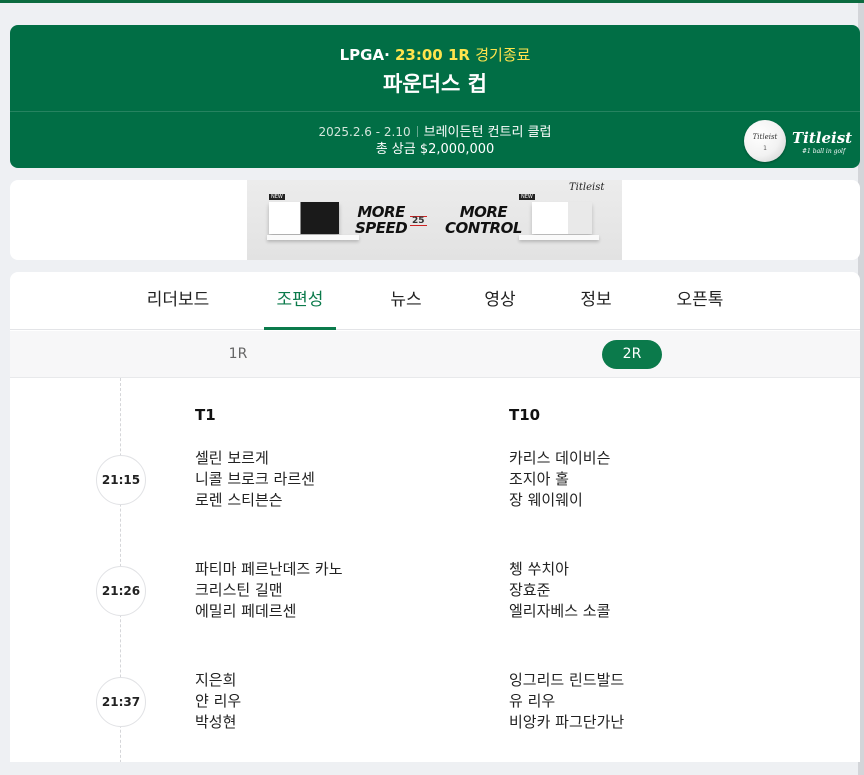 This screenshot has height=775, width=864. What do you see at coordinates (632, 354) in the screenshot?
I see `round-2r-button: 2R` at bounding box center [632, 354].